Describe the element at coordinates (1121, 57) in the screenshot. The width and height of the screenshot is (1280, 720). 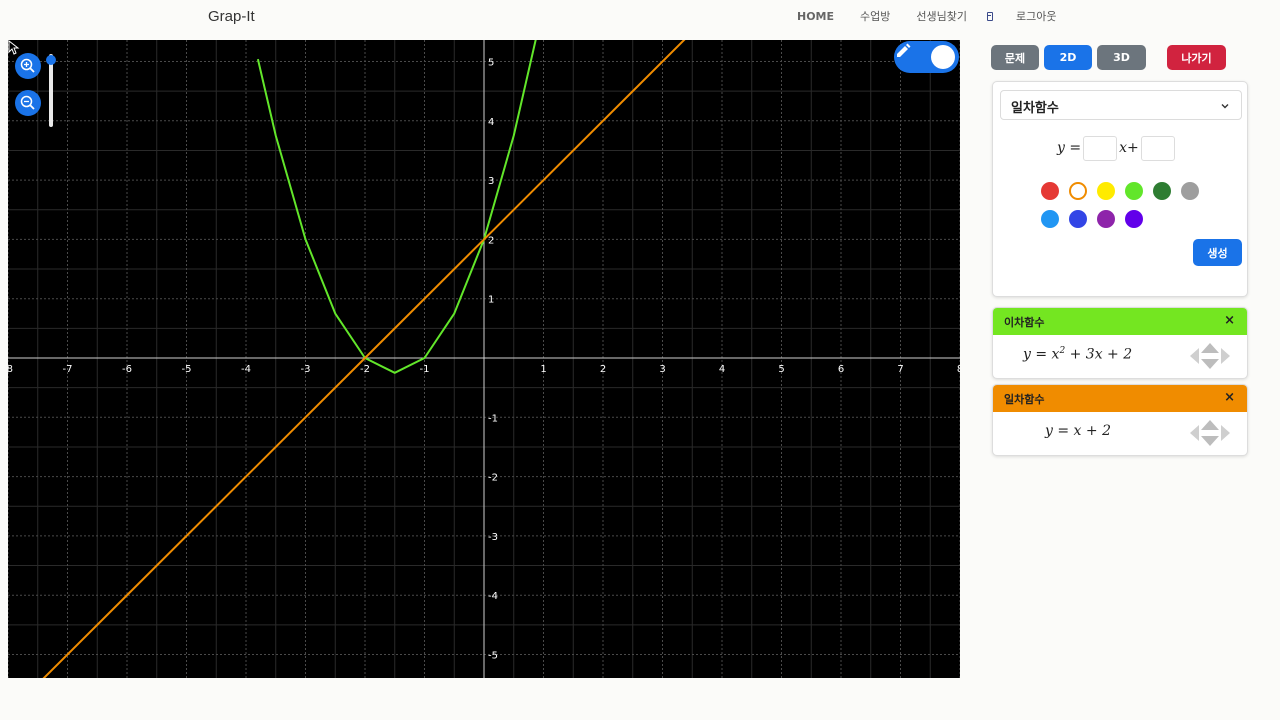
I see `mode-3d-button: 3D` at that location.